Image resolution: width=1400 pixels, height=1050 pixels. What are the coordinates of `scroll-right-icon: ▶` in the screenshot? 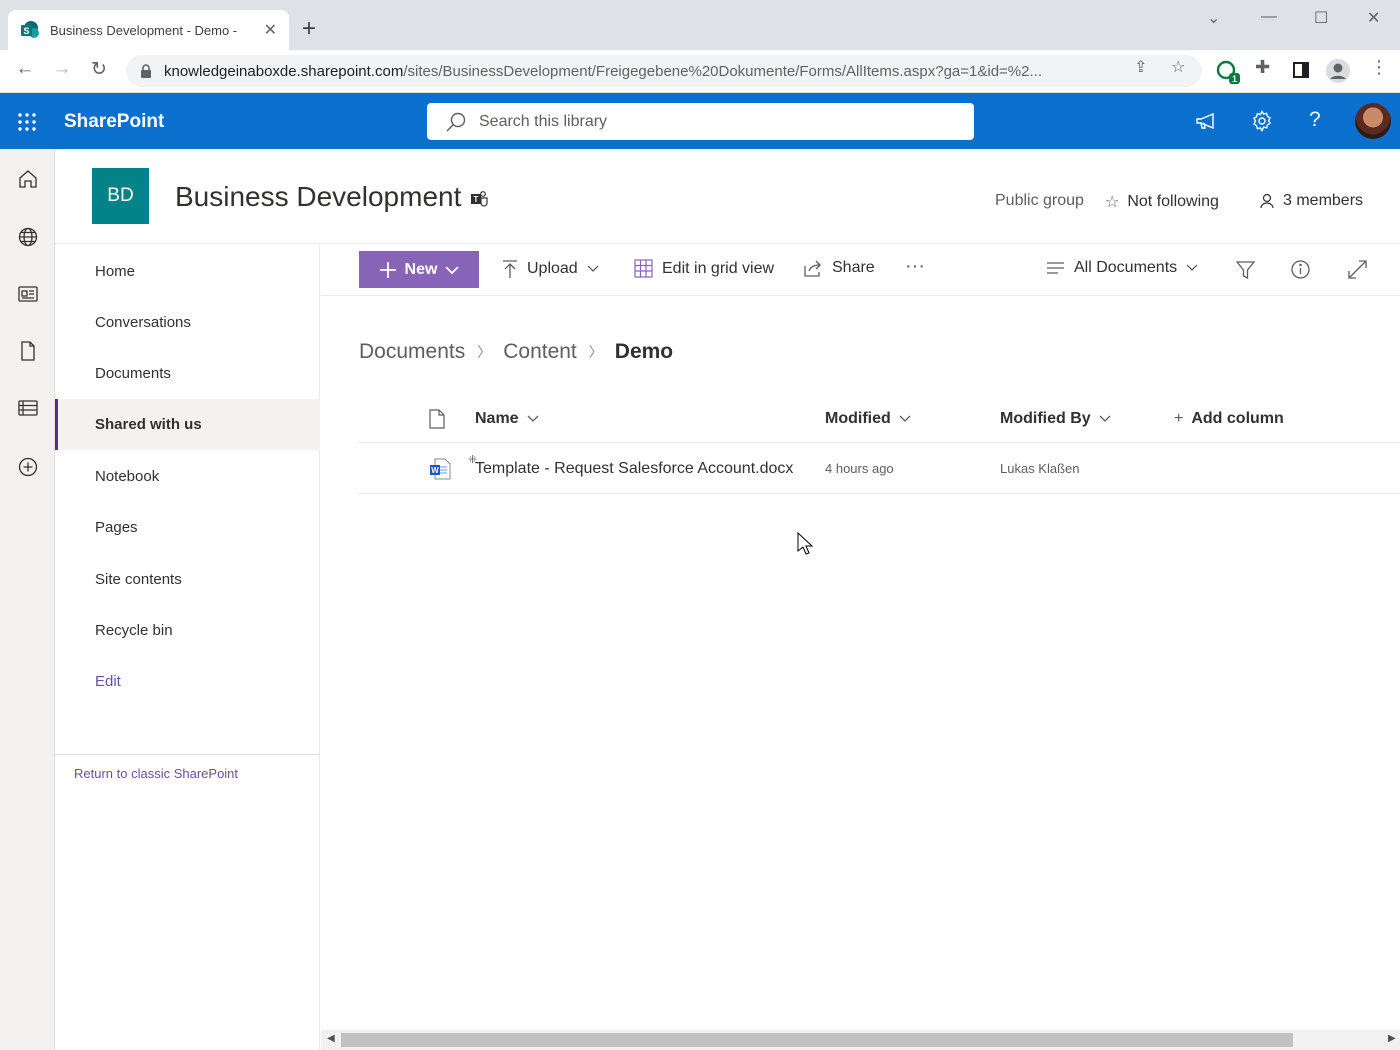 It's located at (1392, 1038).